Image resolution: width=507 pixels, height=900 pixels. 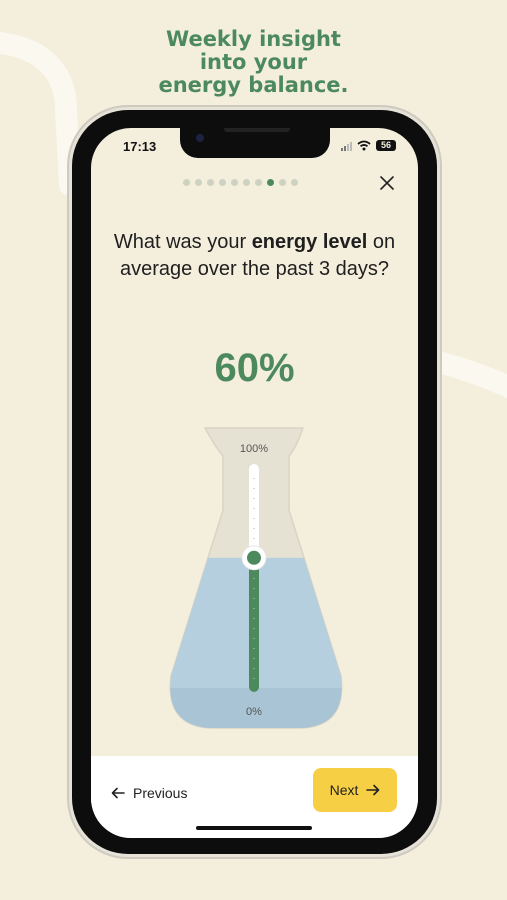 What do you see at coordinates (364, 145) in the screenshot?
I see `wifi-icon` at bounding box center [364, 145].